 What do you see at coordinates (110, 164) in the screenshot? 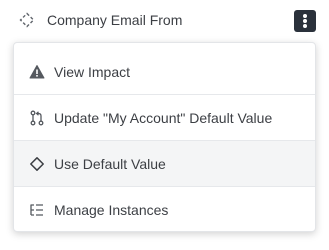
I see `menu-item-label: Use Default Value` at bounding box center [110, 164].